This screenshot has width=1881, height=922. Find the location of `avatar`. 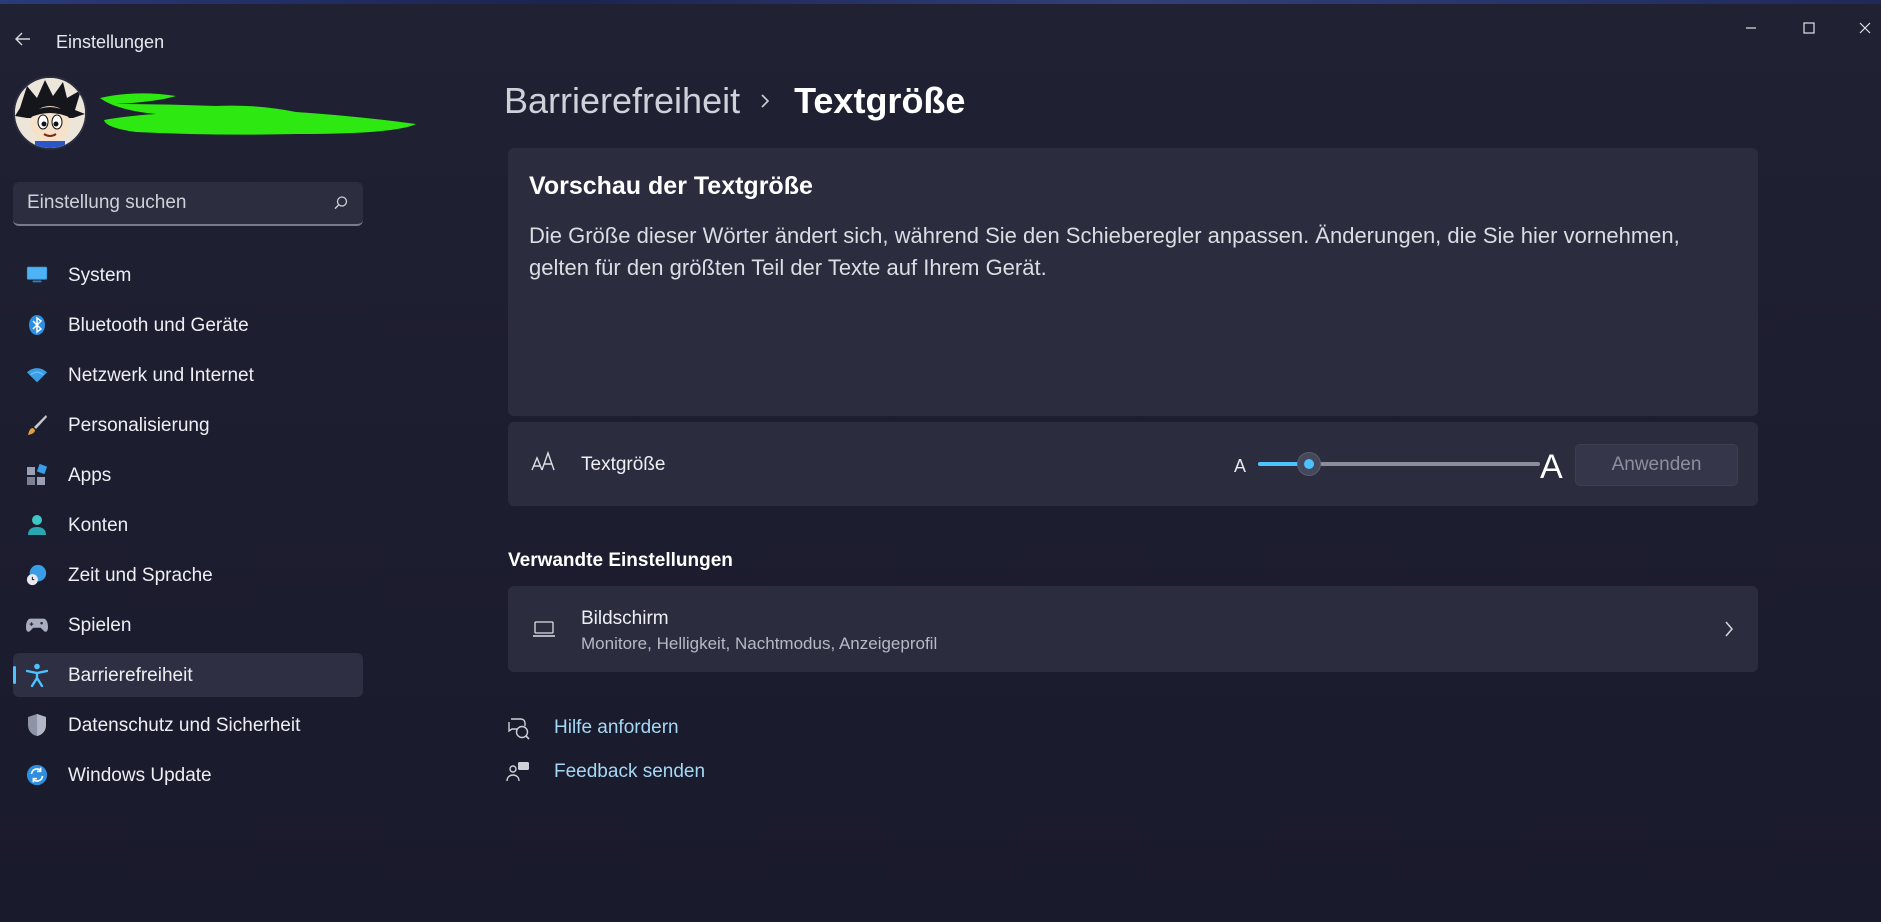

avatar is located at coordinates (50, 113).